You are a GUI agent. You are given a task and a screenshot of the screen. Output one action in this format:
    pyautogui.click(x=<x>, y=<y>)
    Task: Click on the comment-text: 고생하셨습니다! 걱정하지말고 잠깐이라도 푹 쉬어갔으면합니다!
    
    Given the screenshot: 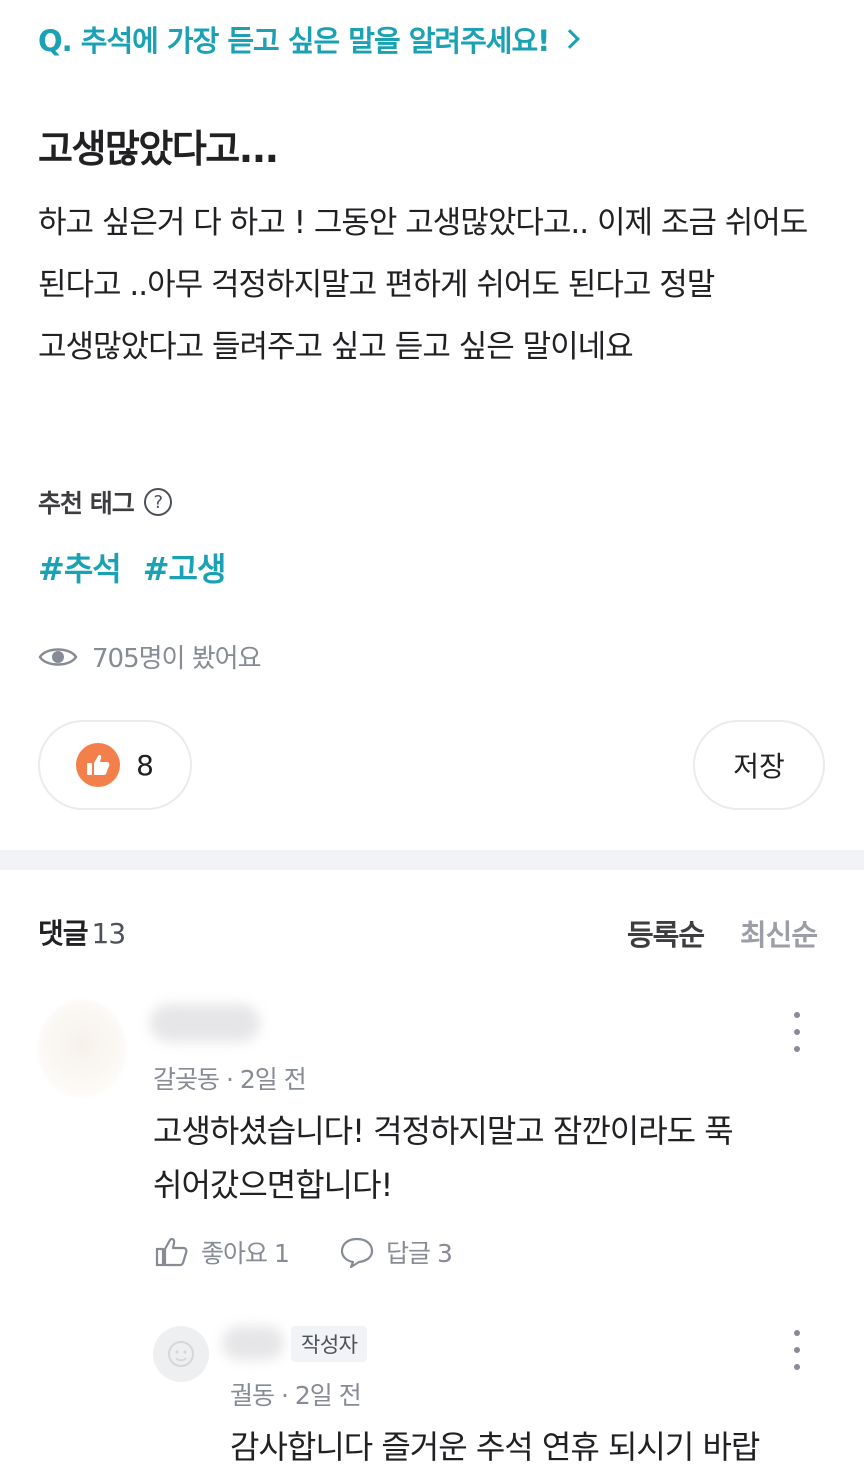 What is the action you would take?
    pyautogui.click(x=443, y=1158)
    